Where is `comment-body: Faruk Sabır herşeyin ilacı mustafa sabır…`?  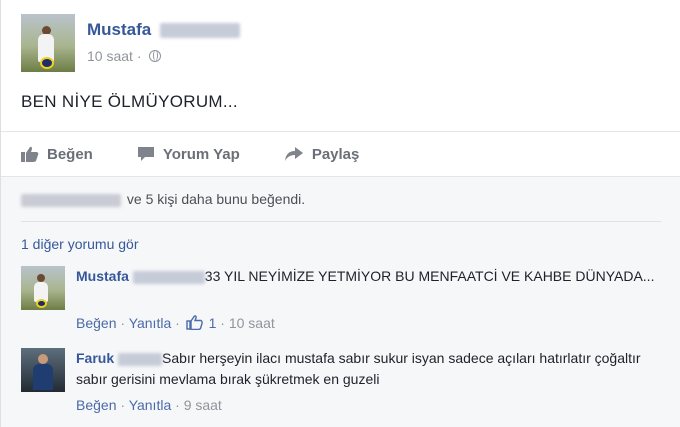 comment-body: Faruk Sabır herşeyin ilacı mustafa sabır… is located at coordinates (366, 369).